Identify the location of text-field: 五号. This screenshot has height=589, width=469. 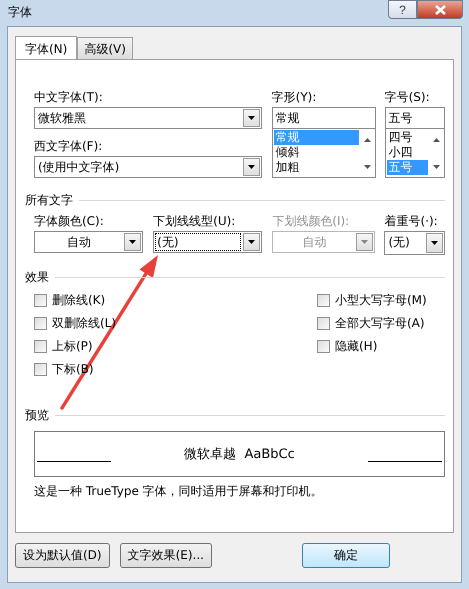
(414, 118).